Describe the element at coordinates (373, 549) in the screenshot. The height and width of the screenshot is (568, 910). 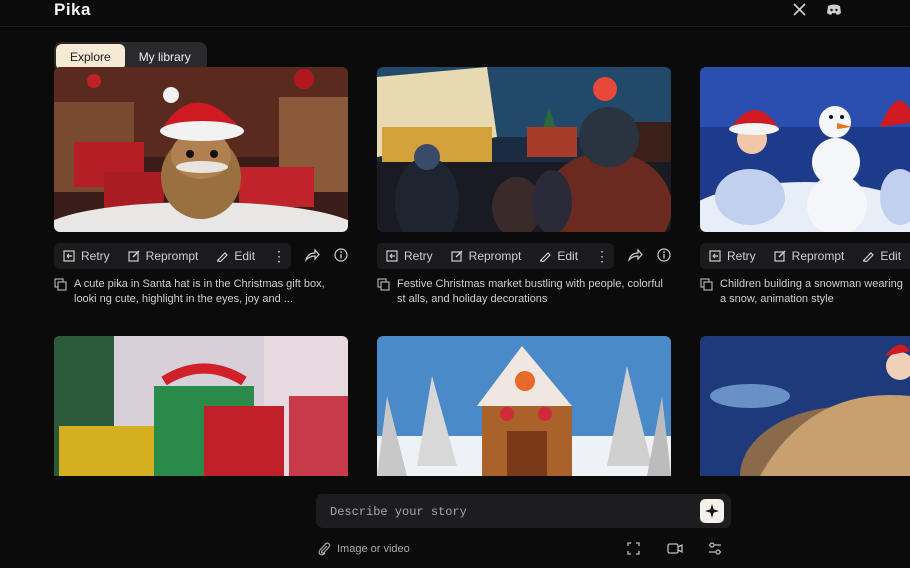
I see `attach-label: Image or video` at that location.